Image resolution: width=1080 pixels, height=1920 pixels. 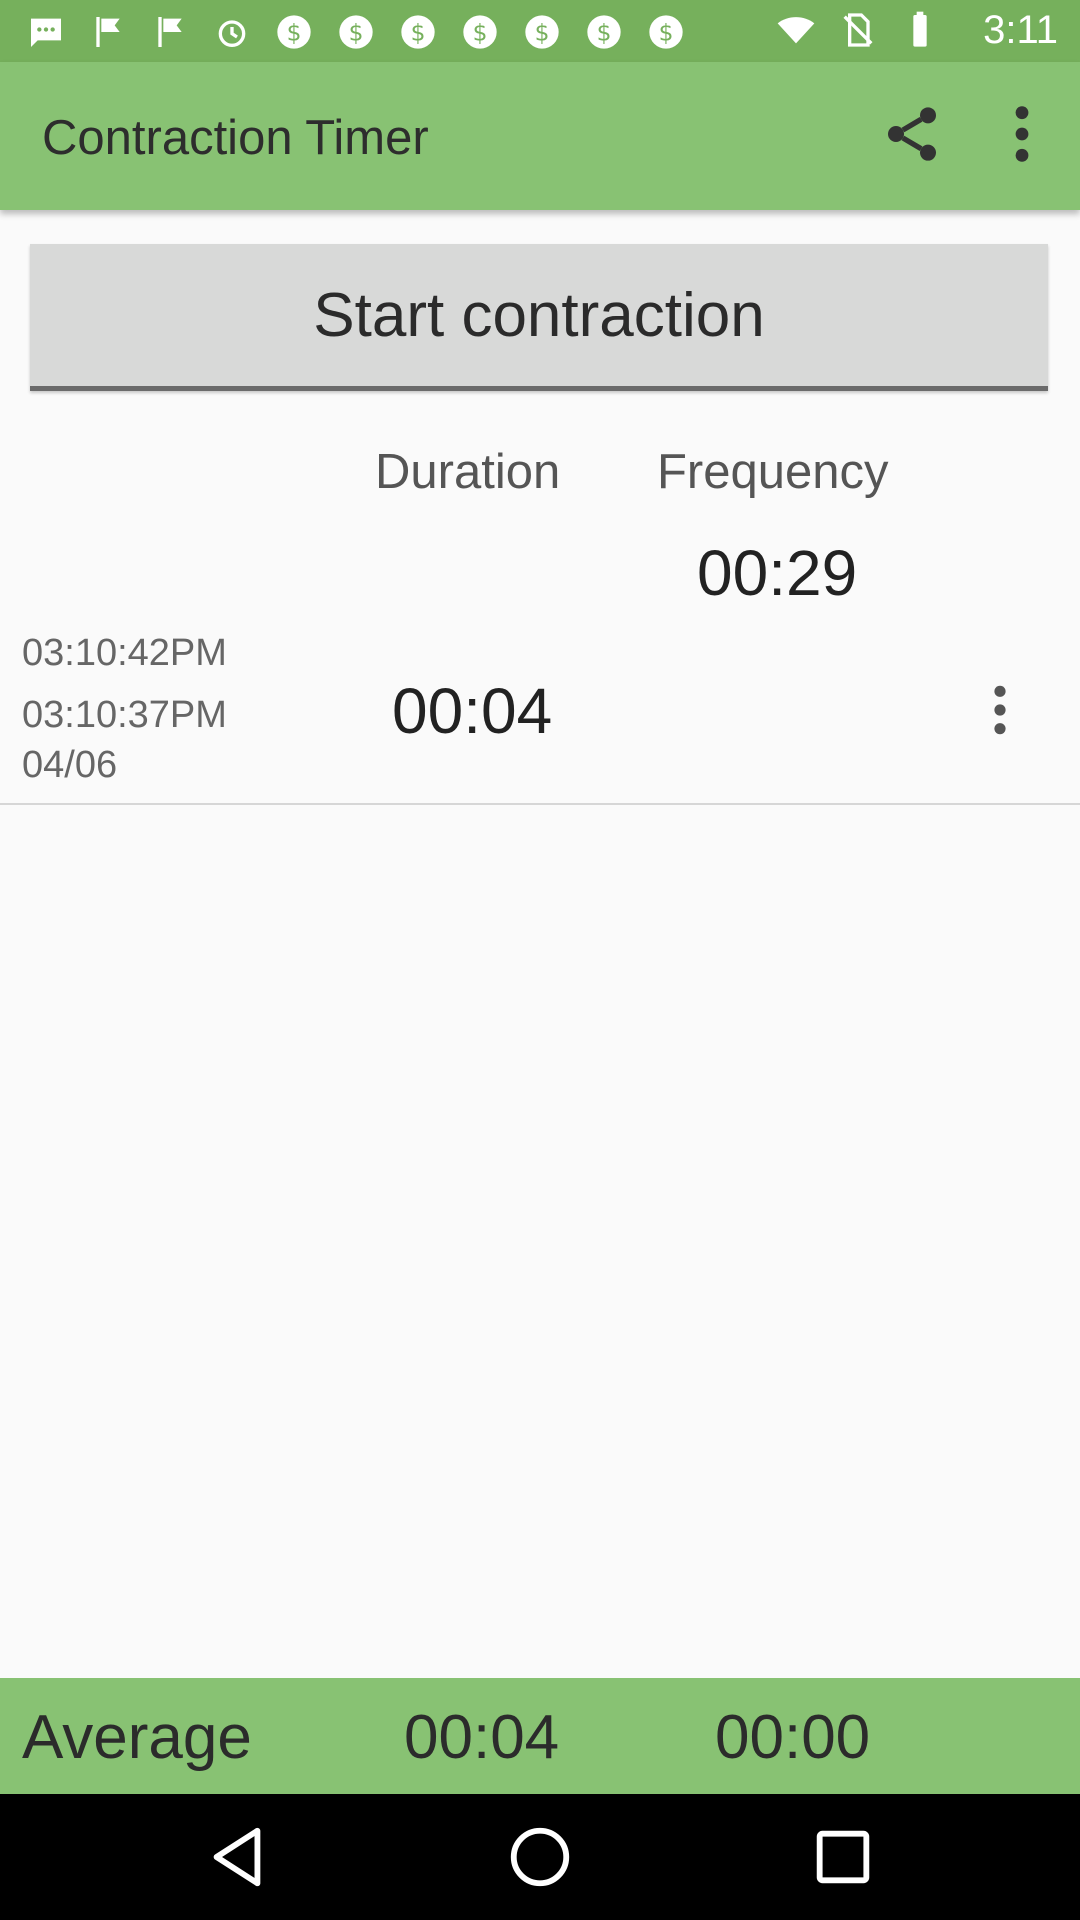 I want to click on frequency-value: 00:29, so click(x=777, y=573).